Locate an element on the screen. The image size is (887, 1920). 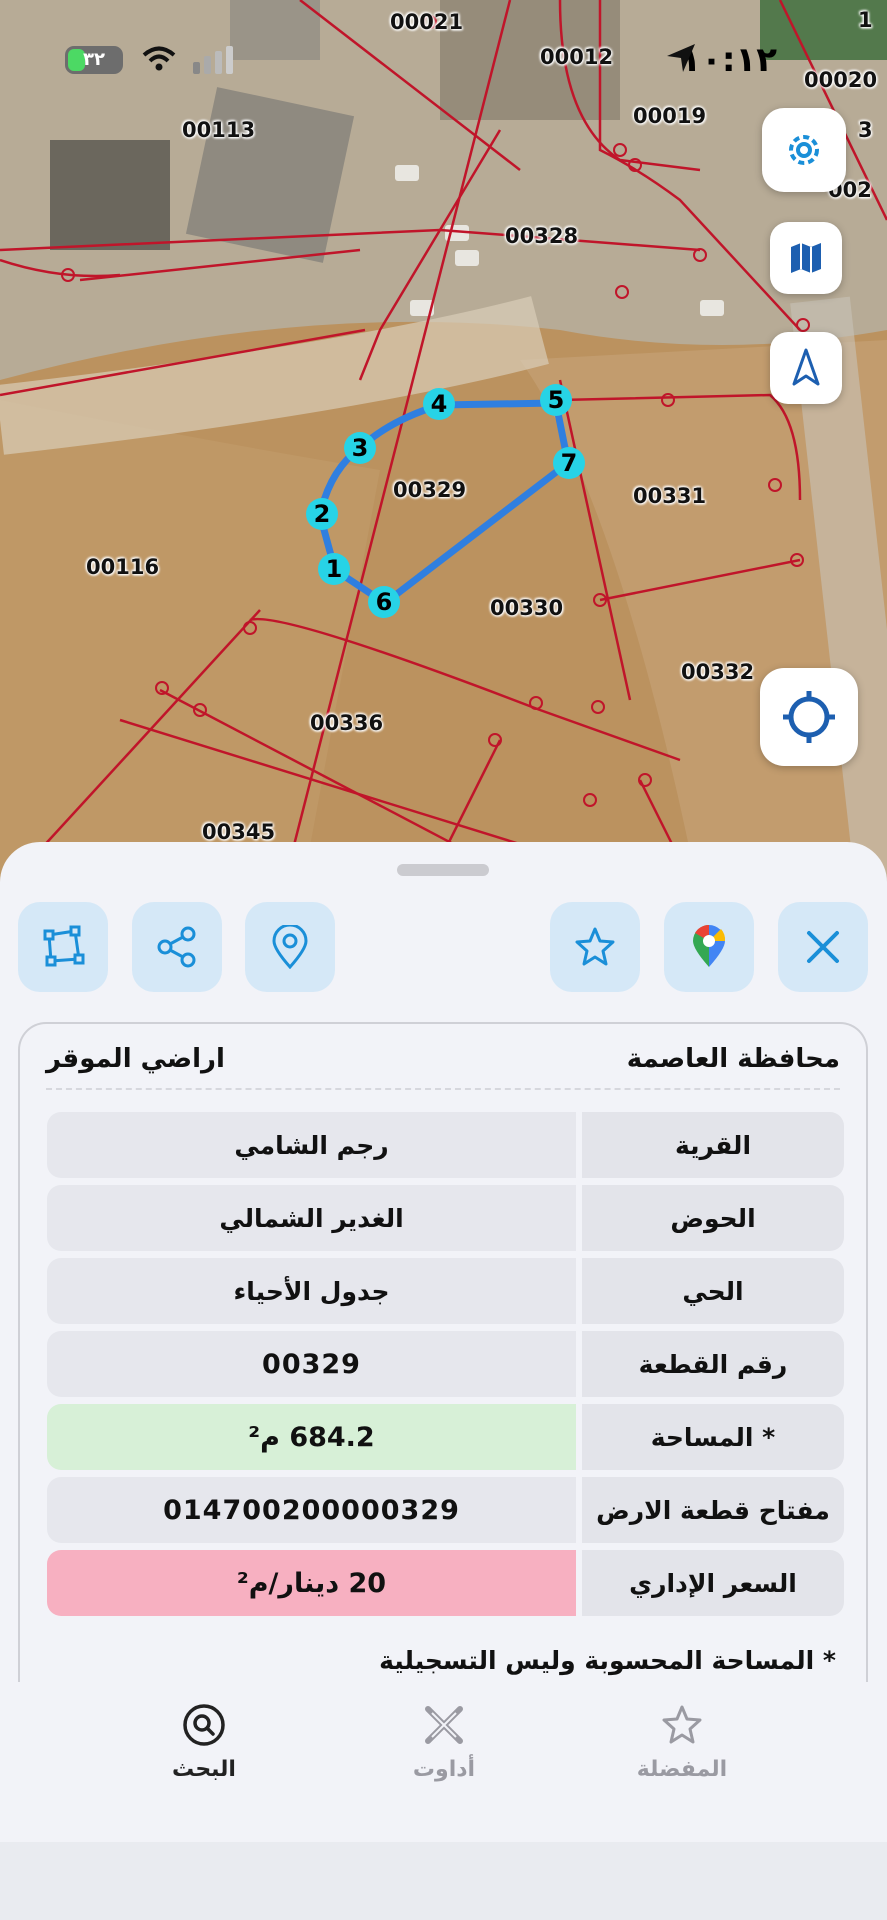
divider is located at coordinates (443, 1089).